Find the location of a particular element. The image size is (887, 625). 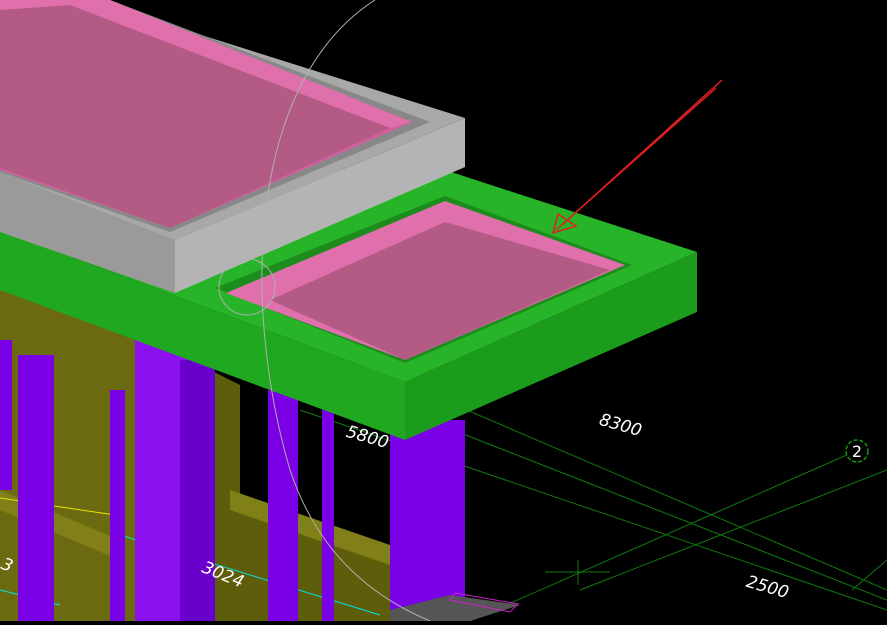

red-arrow-icon is located at coordinates (637, 157).